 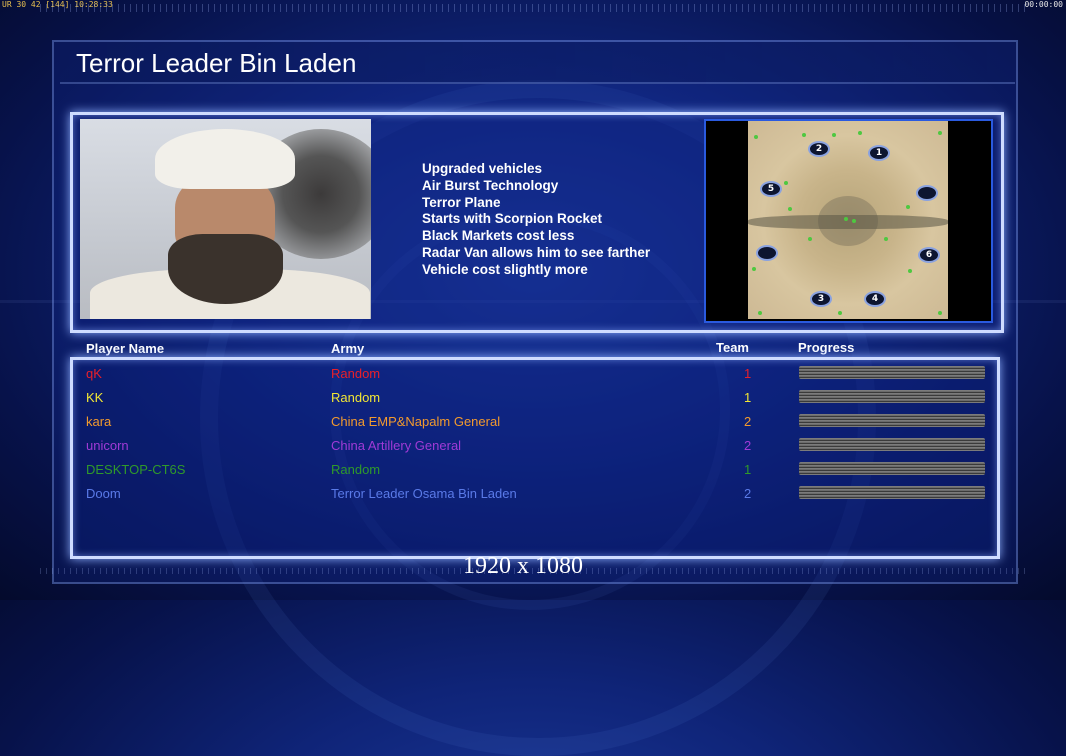 I want to click on spawn-marker: 2, so click(x=819, y=149).